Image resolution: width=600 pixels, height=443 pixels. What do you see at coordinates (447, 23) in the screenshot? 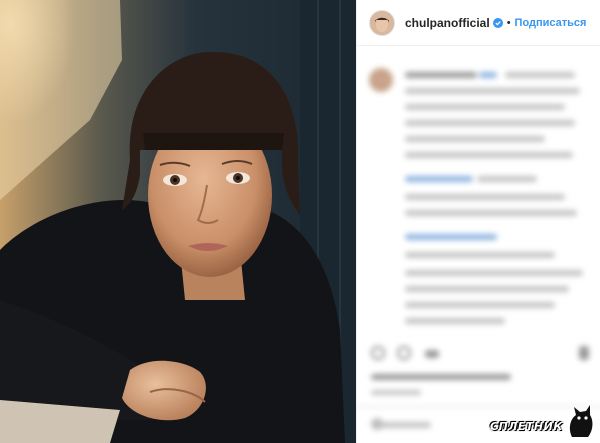
I see `username: chulpanofficial` at bounding box center [447, 23].